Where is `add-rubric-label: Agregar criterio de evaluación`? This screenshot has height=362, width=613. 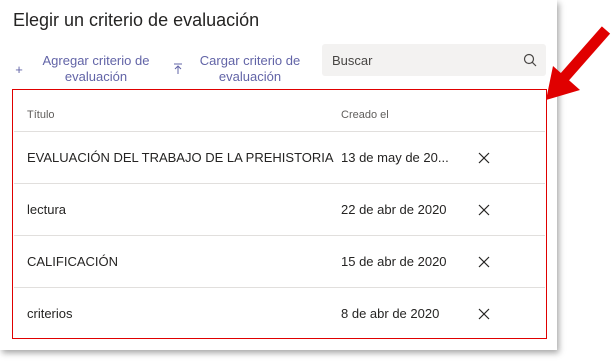
add-rubric-label: Agregar criterio de evaluación is located at coordinates (96, 68).